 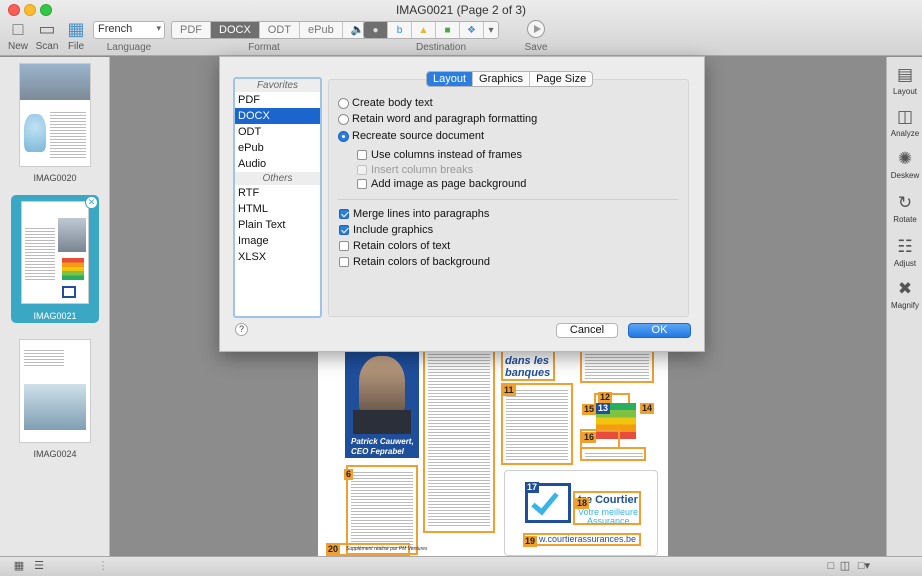 What do you see at coordinates (277, 257) in the screenshot?
I see `format-item-xlsx: XLSX` at bounding box center [277, 257].